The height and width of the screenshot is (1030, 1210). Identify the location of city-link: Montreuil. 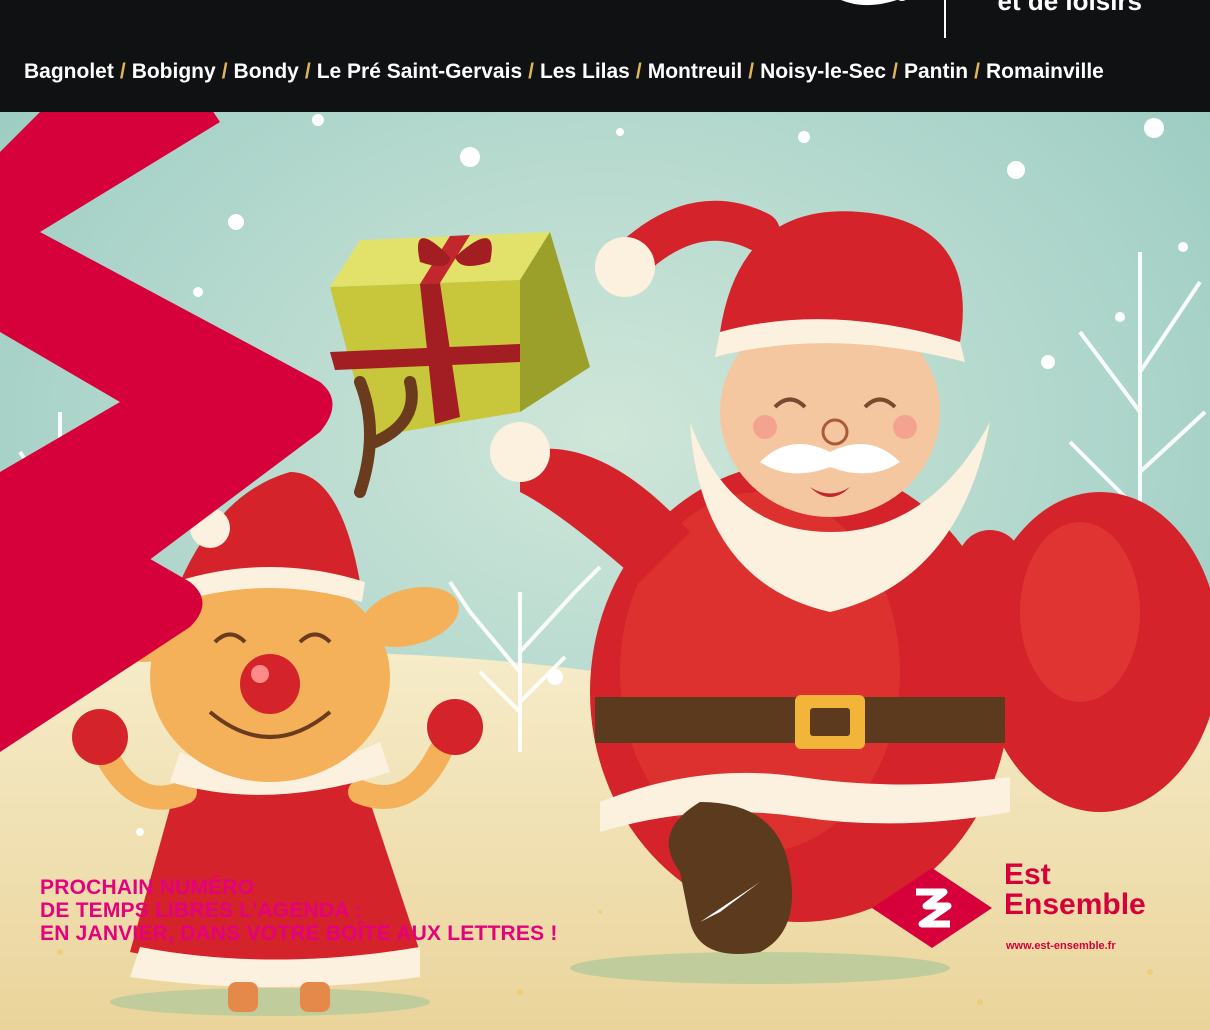
(695, 72).